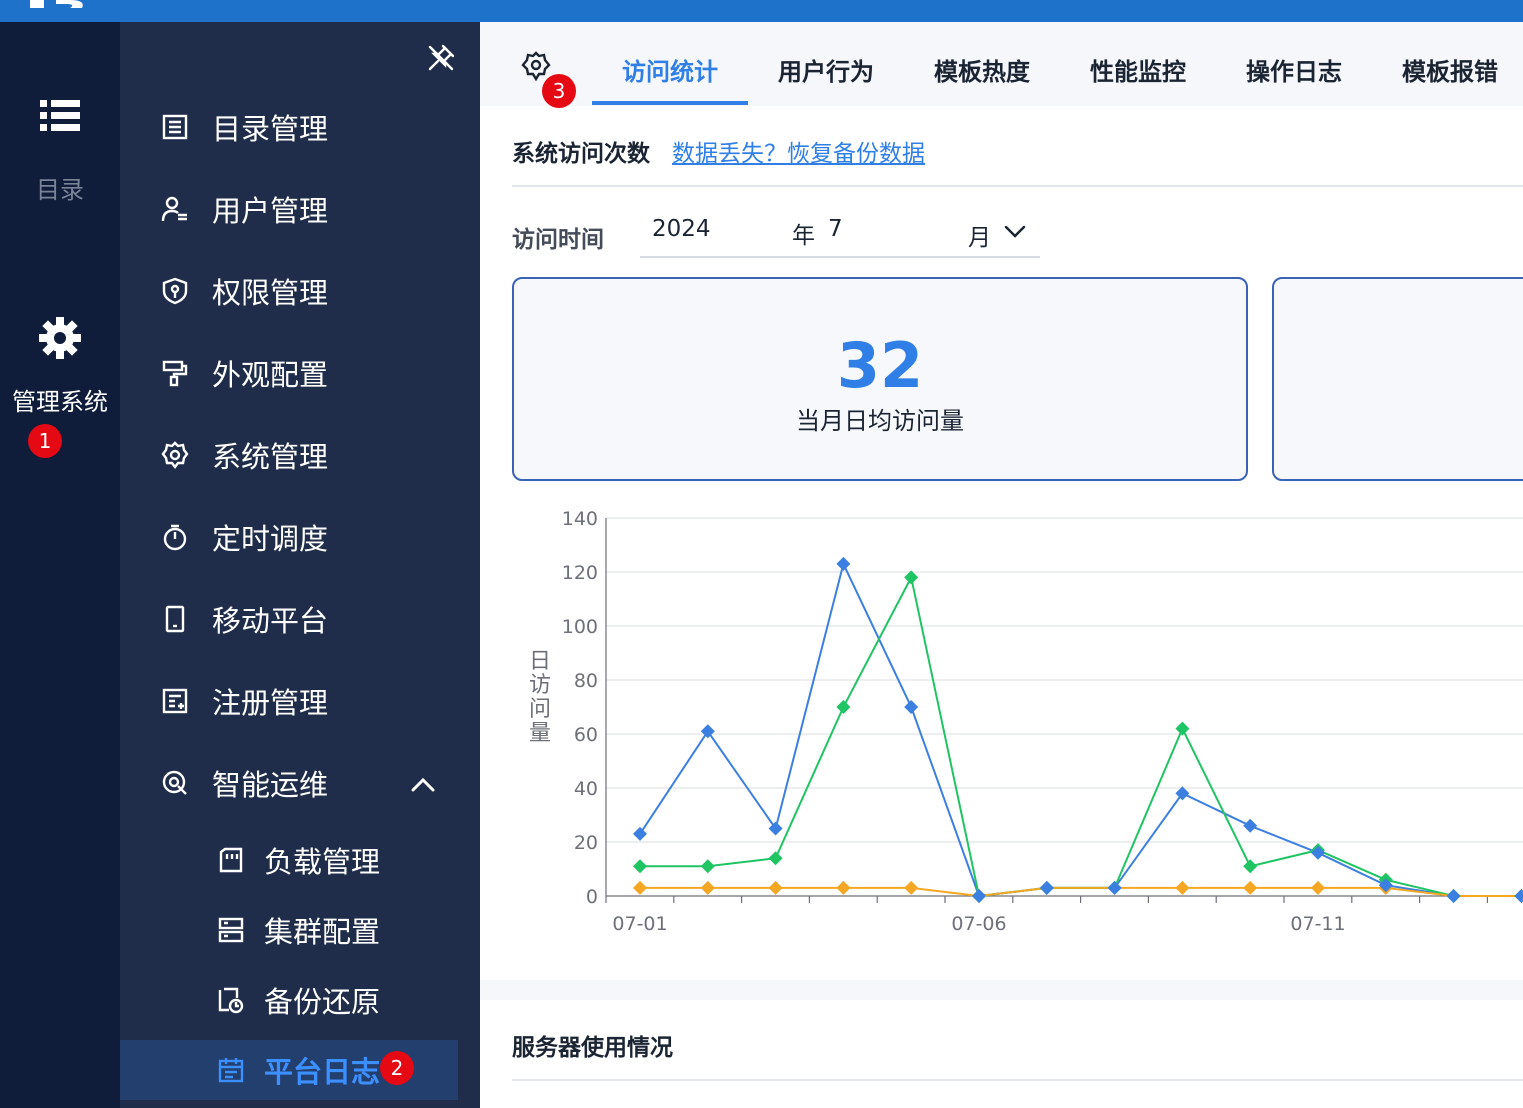 The width and height of the screenshot is (1523, 1108). Describe the element at coordinates (1015, 231) in the screenshot. I see `chevron-down-icon` at that location.